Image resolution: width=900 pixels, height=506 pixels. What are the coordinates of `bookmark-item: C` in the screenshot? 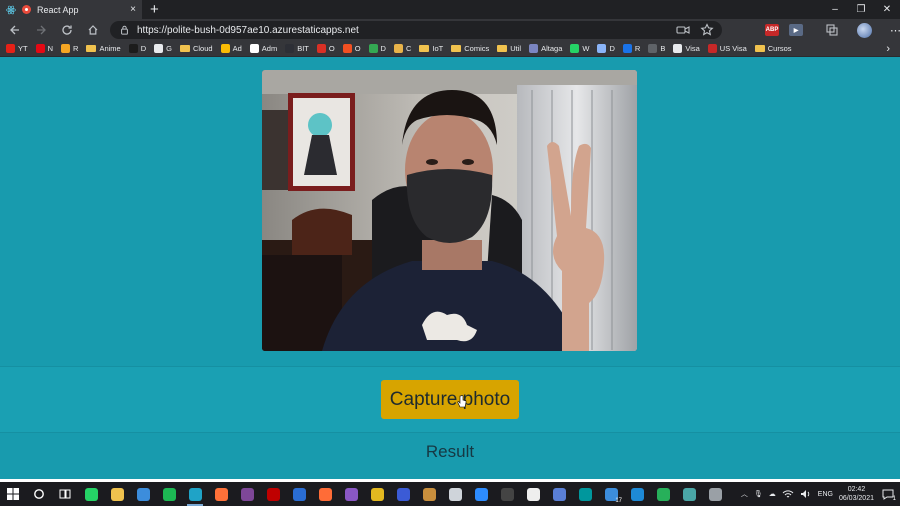 It's located at (406, 48).